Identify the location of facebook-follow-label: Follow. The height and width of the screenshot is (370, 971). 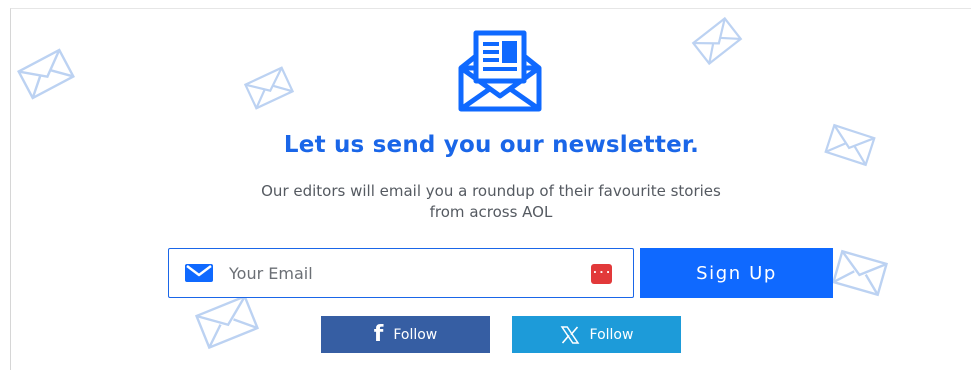
(415, 334).